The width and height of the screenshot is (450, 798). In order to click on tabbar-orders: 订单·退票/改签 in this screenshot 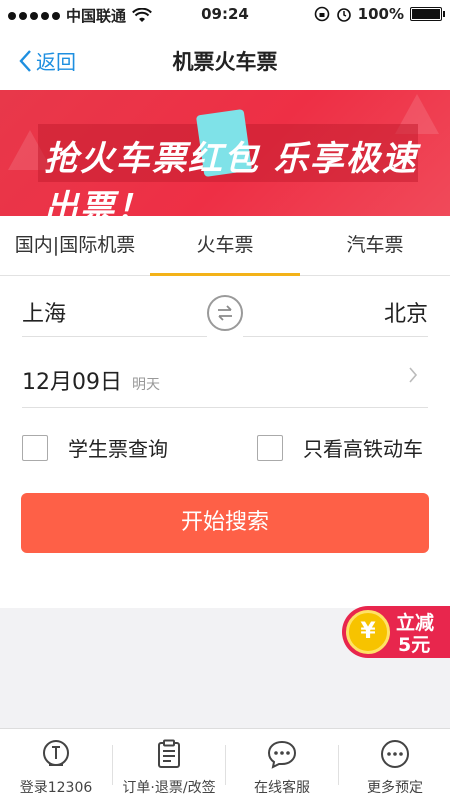, I will do `click(169, 763)`.